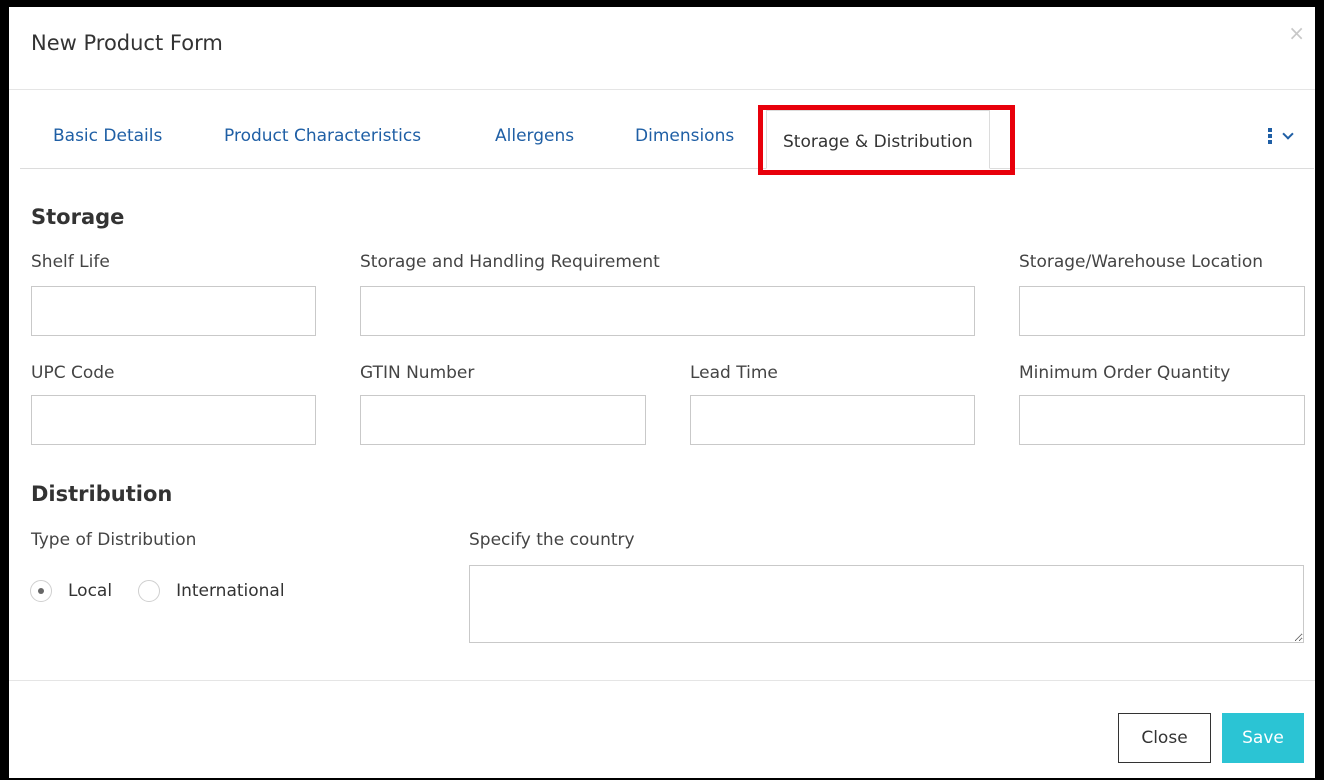  What do you see at coordinates (510, 262) in the screenshot?
I see `storage-handling-label: Storage and Handling Requirement` at bounding box center [510, 262].